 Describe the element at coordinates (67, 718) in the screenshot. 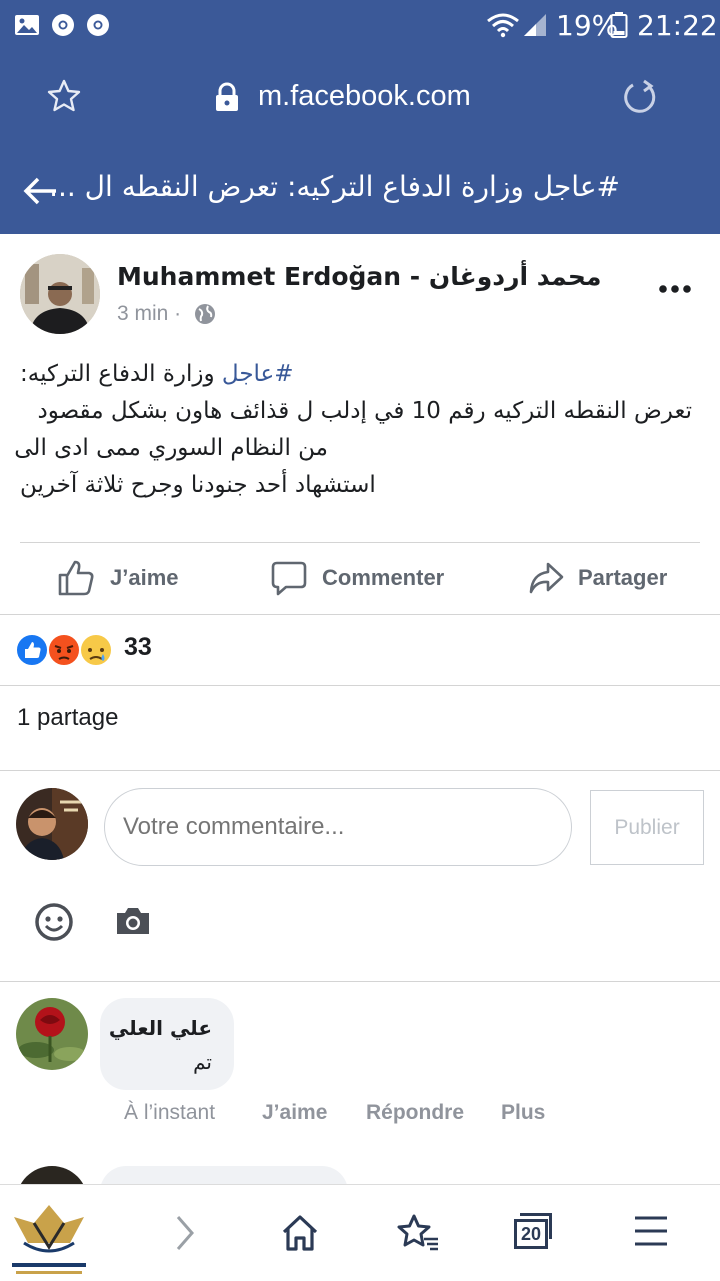

I see `shares-count: 1 partage` at that location.